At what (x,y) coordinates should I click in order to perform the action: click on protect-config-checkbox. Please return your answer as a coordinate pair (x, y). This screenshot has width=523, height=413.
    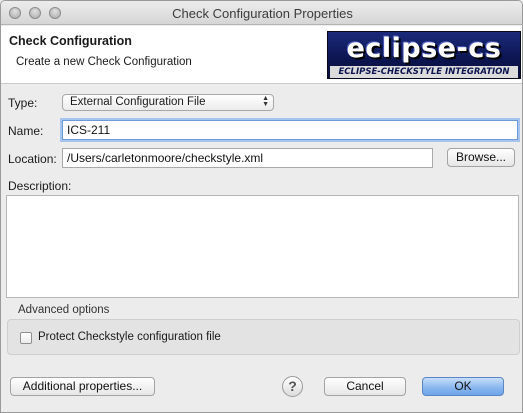
    Looking at the image, I should click on (26, 338).